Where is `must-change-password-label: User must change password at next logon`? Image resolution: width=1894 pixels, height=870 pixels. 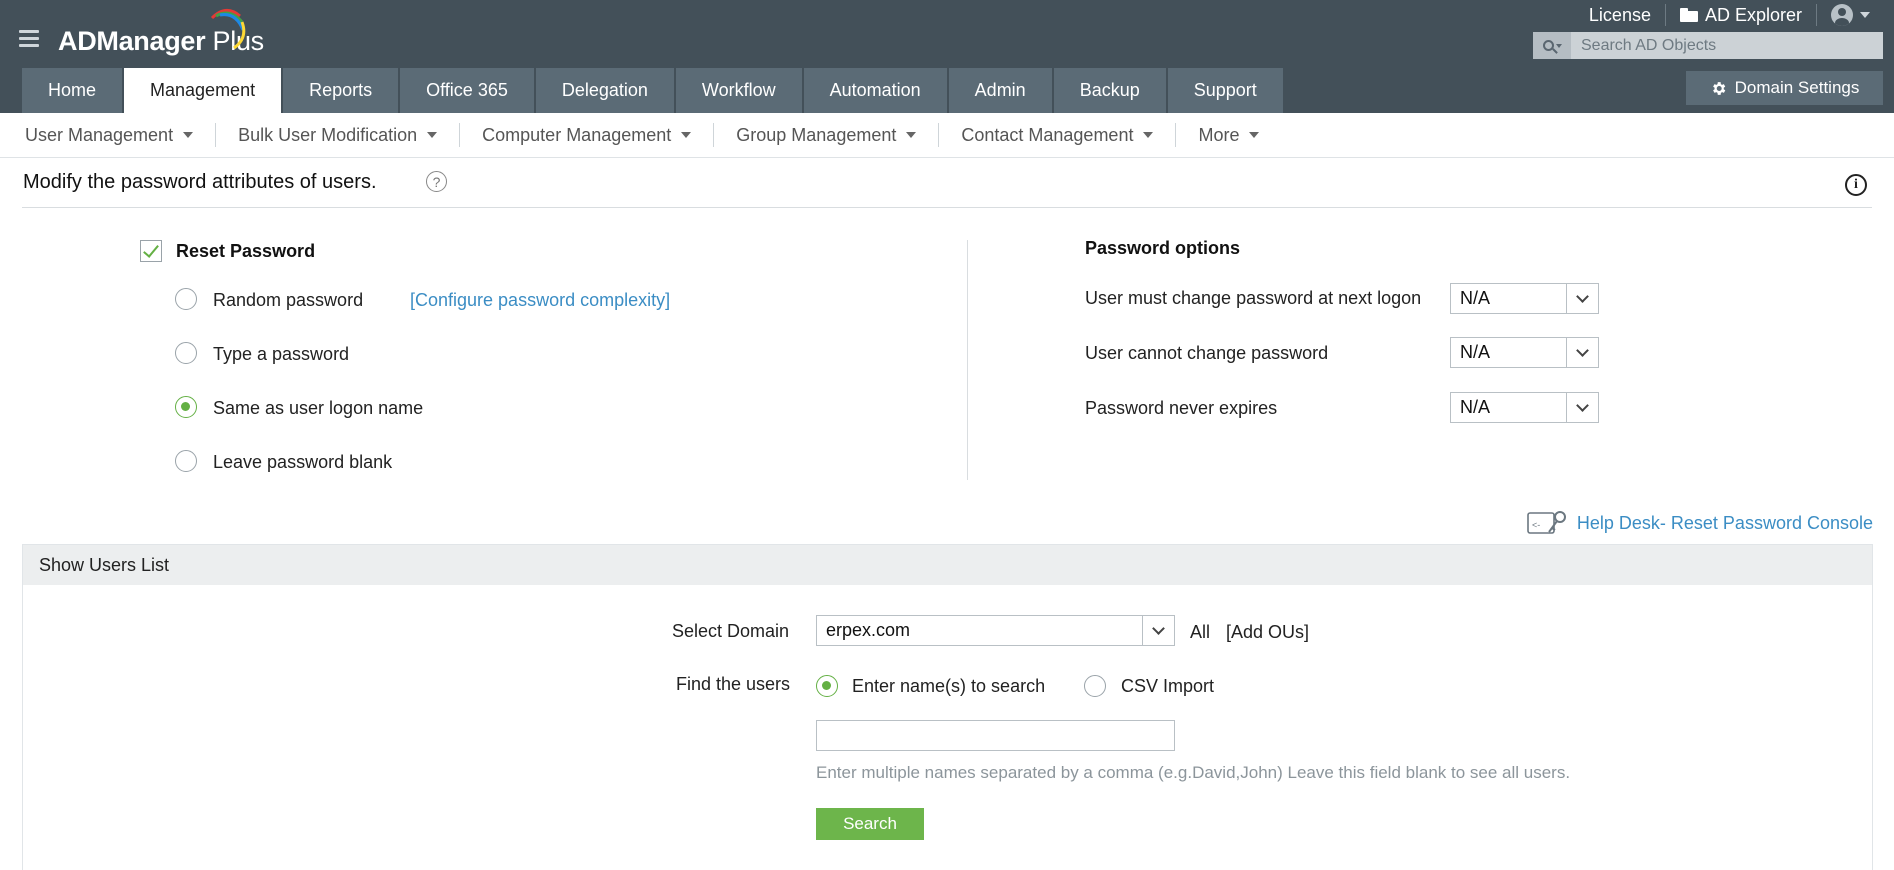
must-change-password-label: User must change password at next logon is located at coordinates (1253, 298).